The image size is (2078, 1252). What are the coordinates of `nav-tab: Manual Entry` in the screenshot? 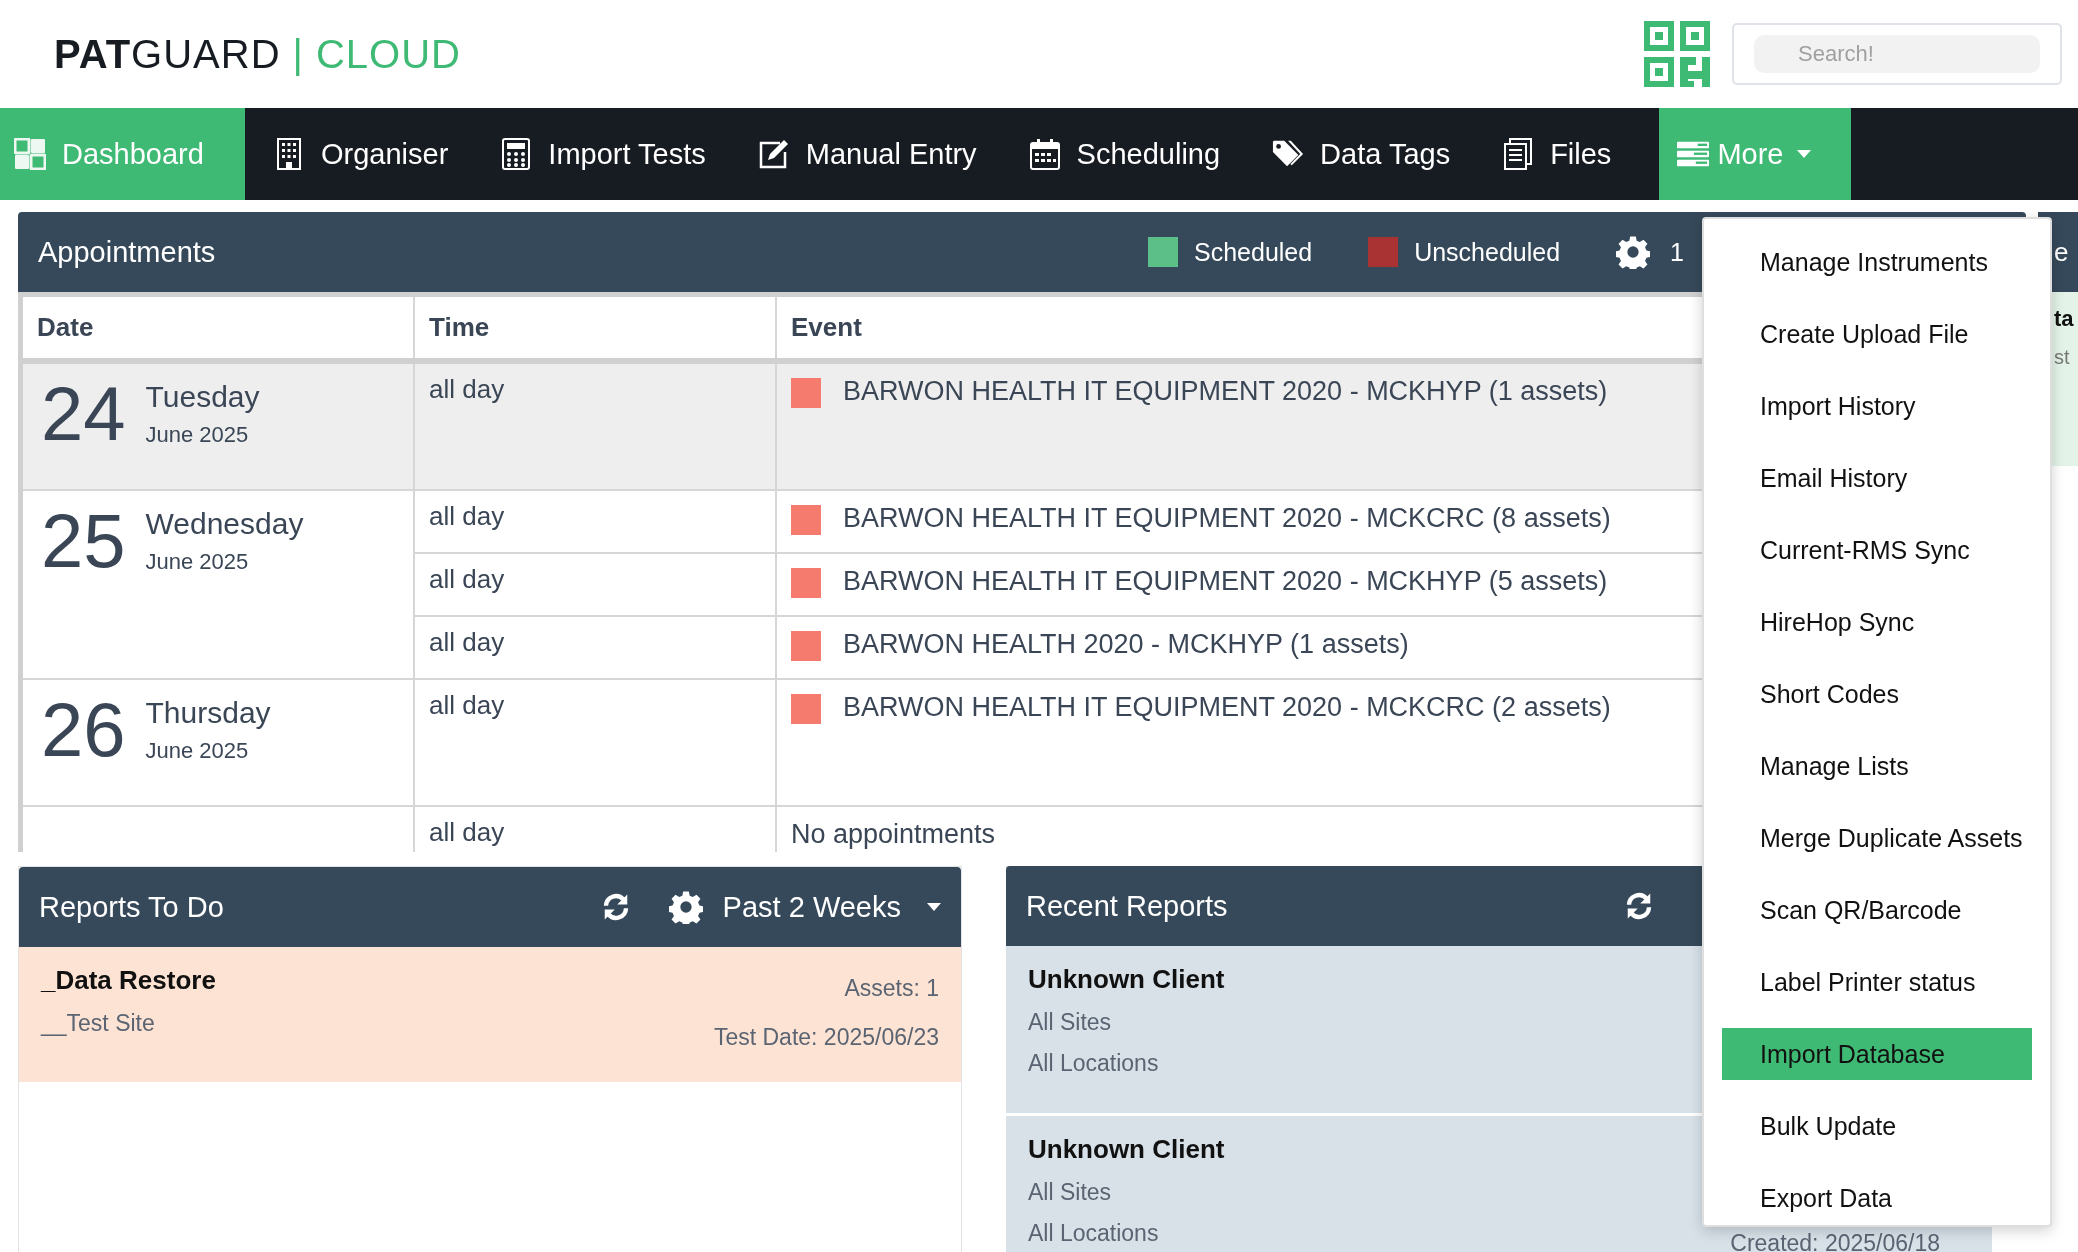 It's located at (872, 154).